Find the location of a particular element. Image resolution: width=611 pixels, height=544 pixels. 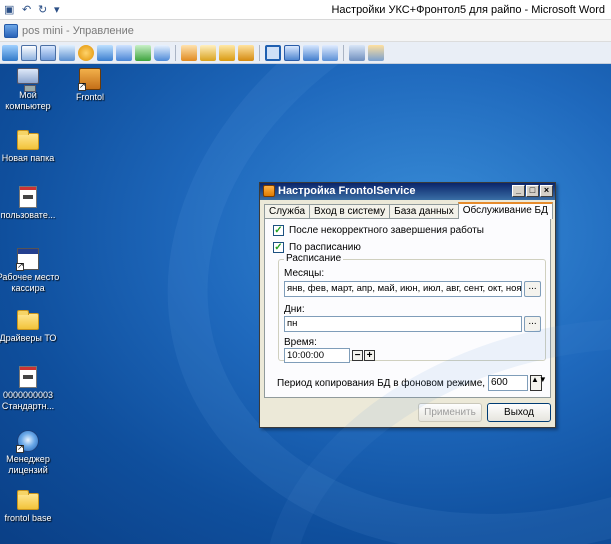

lock-icon is located at coordinates (227, 52).